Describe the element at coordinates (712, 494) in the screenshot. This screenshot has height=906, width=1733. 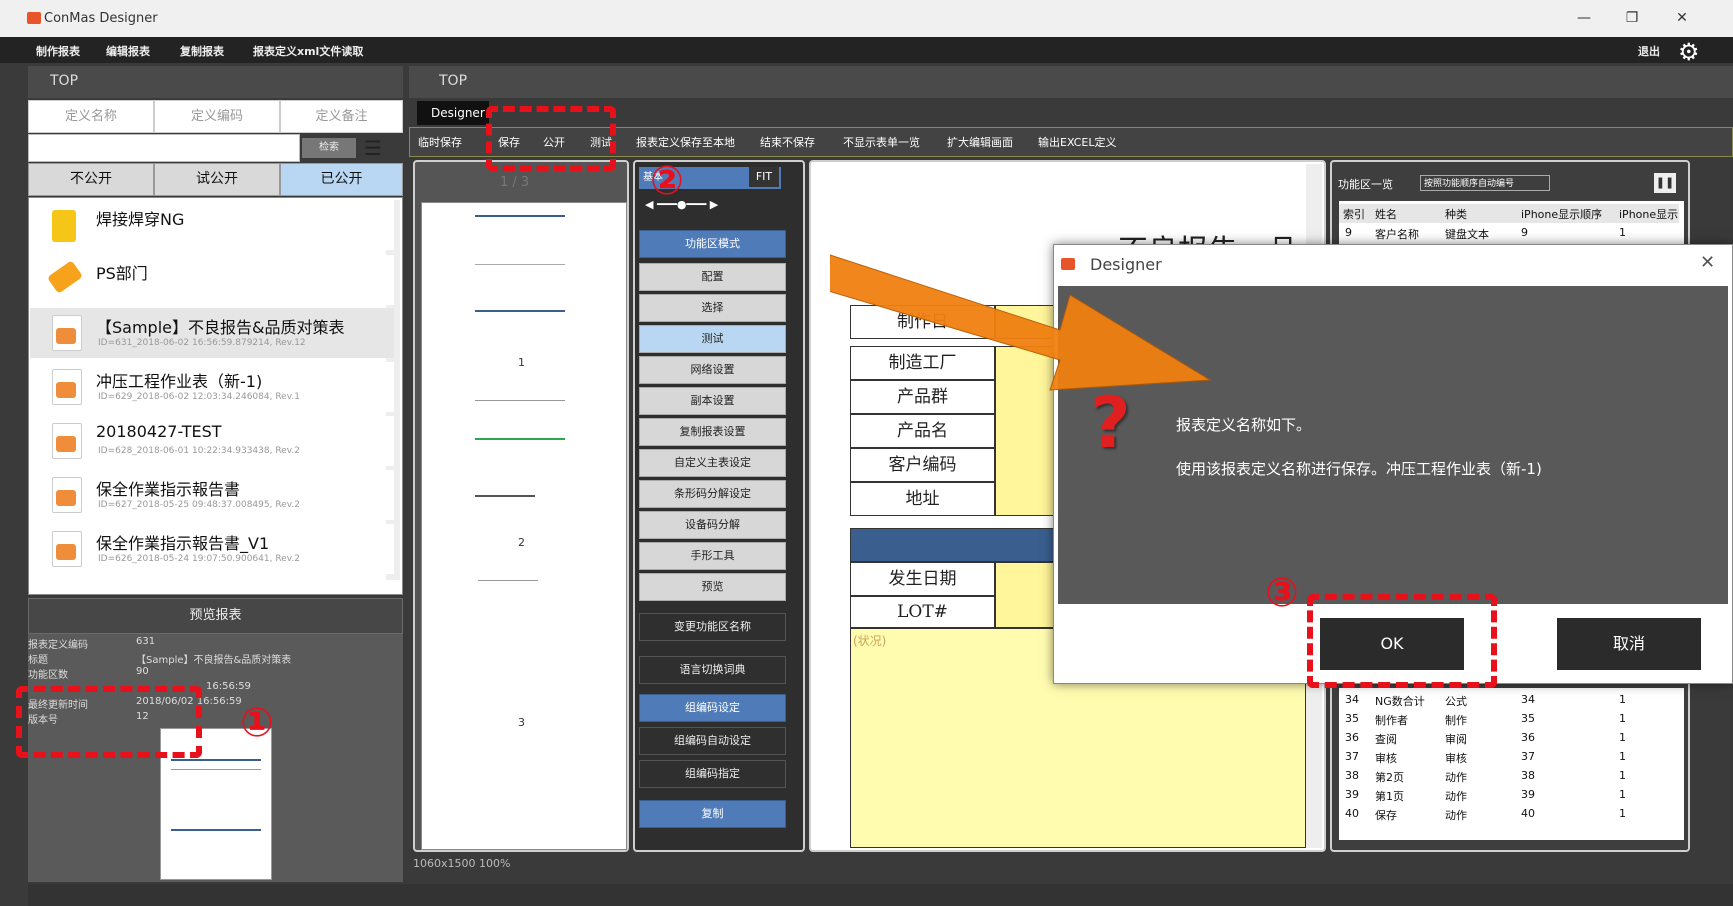
I see `tool-button: 条形码分解设定` at that location.